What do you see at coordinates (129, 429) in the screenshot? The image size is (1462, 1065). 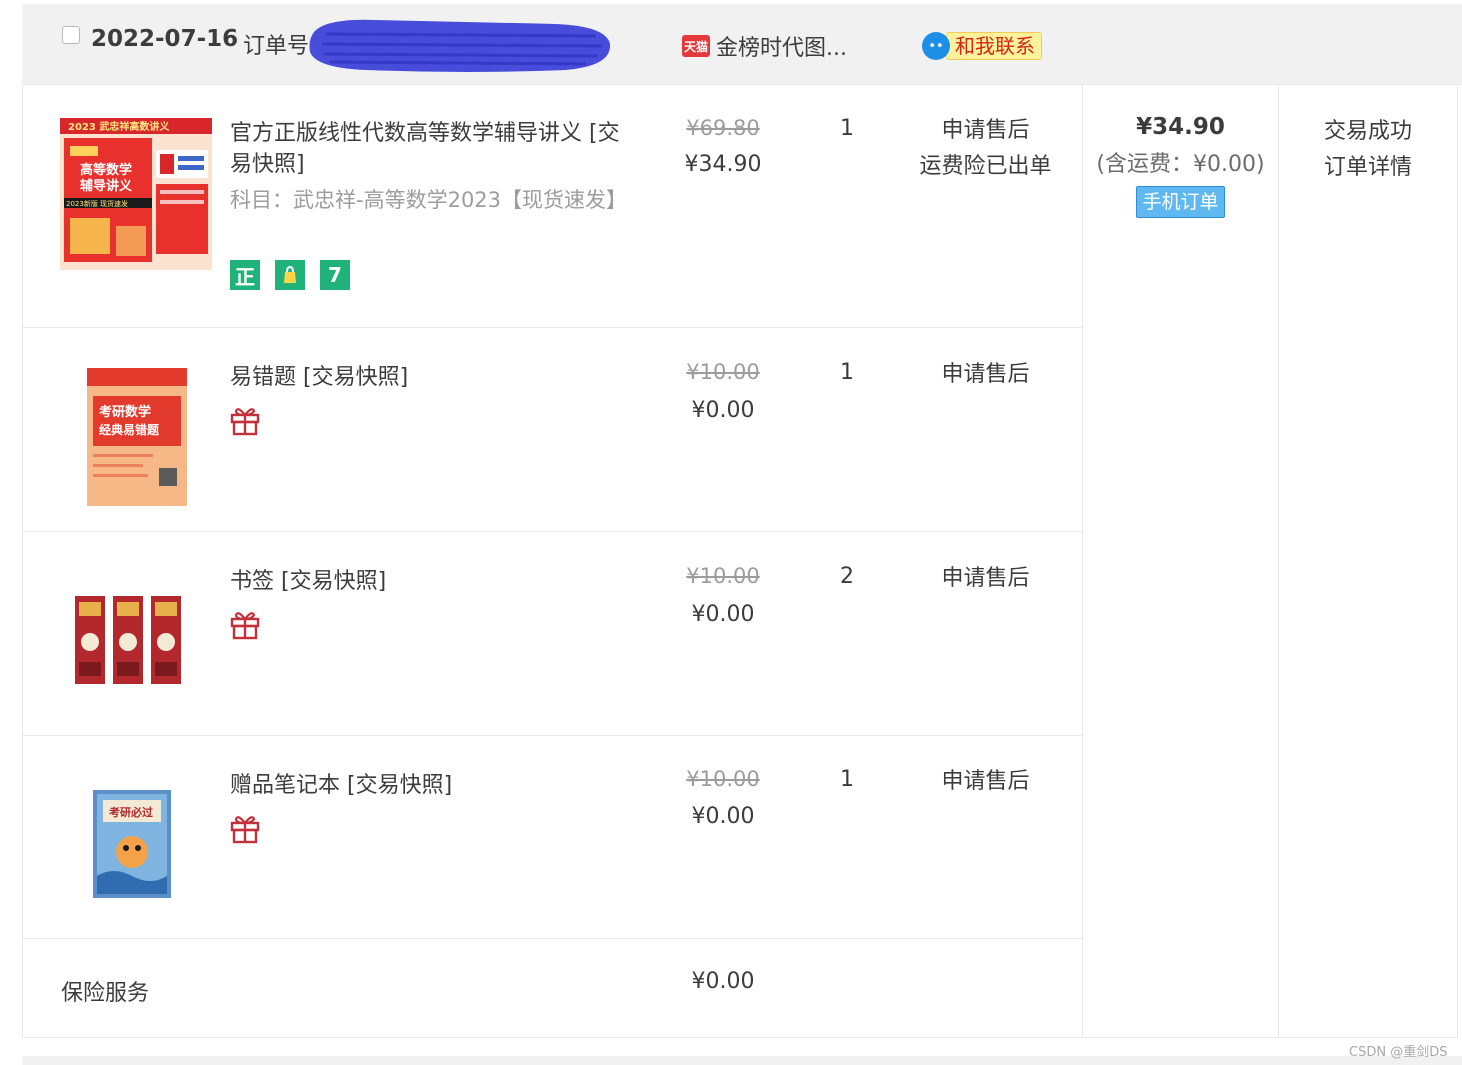 I see `cover-text: 经典易错题` at bounding box center [129, 429].